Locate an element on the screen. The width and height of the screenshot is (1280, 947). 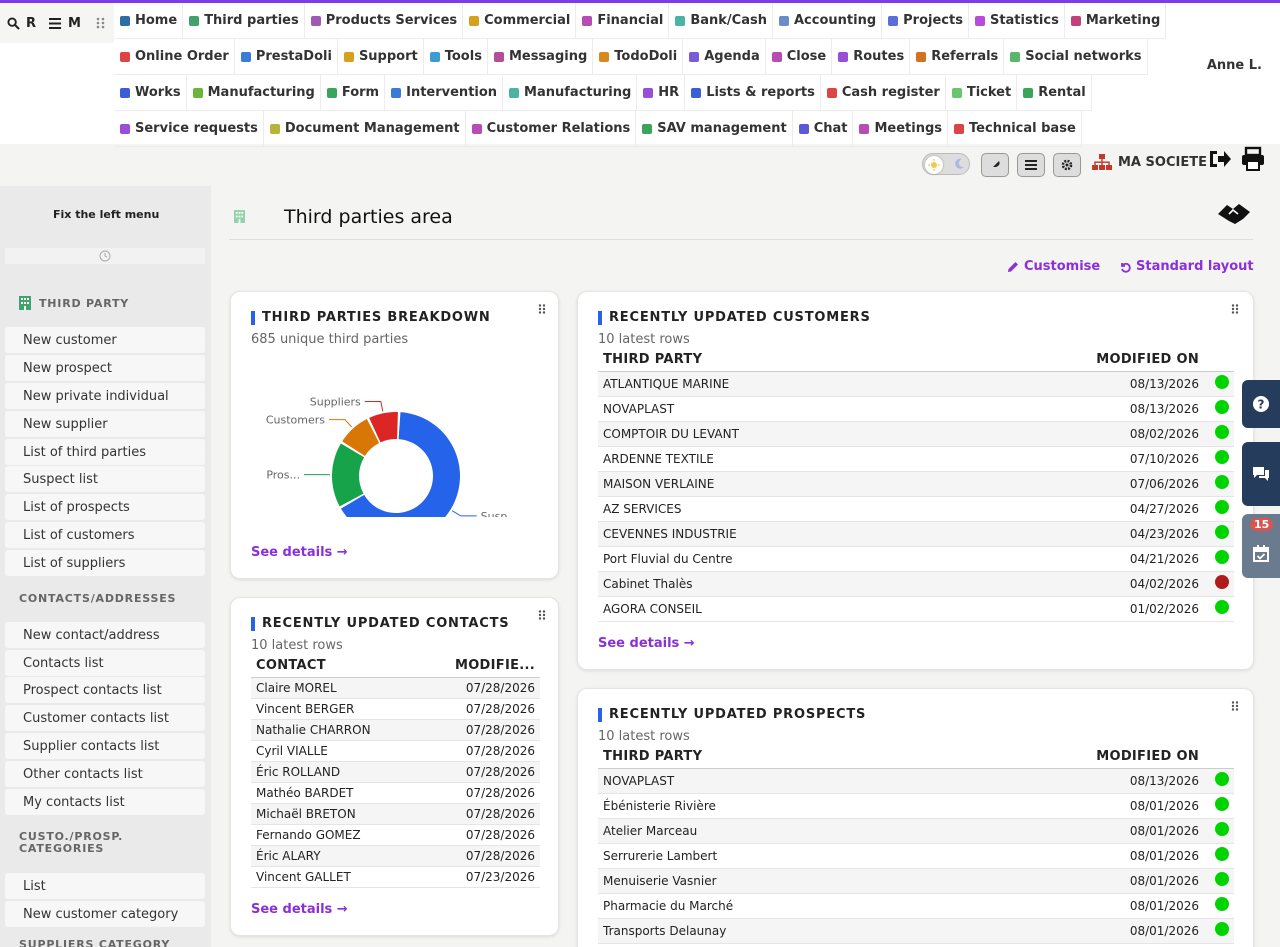
menu-item-chat: Chat is located at coordinates (823, 129).